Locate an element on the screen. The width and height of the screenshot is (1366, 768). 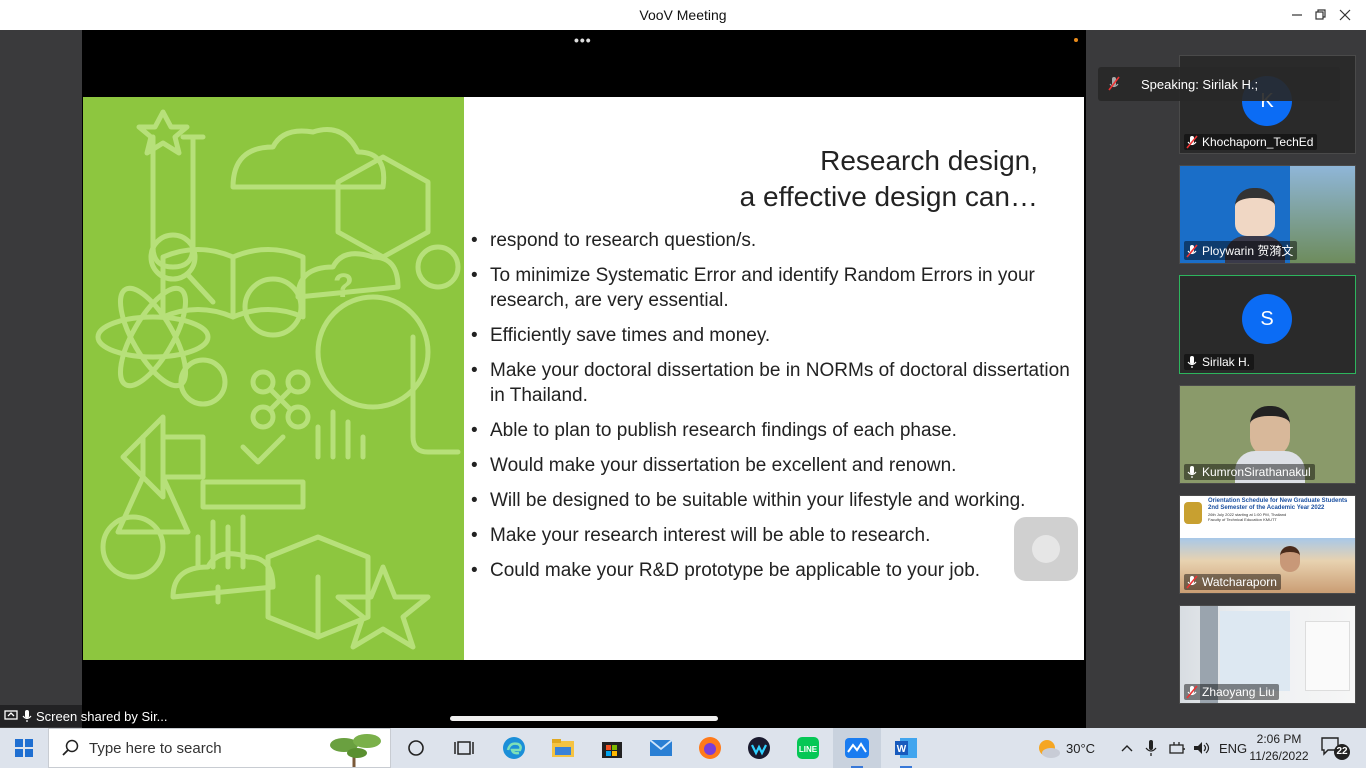
participant-name-tag: Zhaoyang Liu is located at coordinates (1231, 692).